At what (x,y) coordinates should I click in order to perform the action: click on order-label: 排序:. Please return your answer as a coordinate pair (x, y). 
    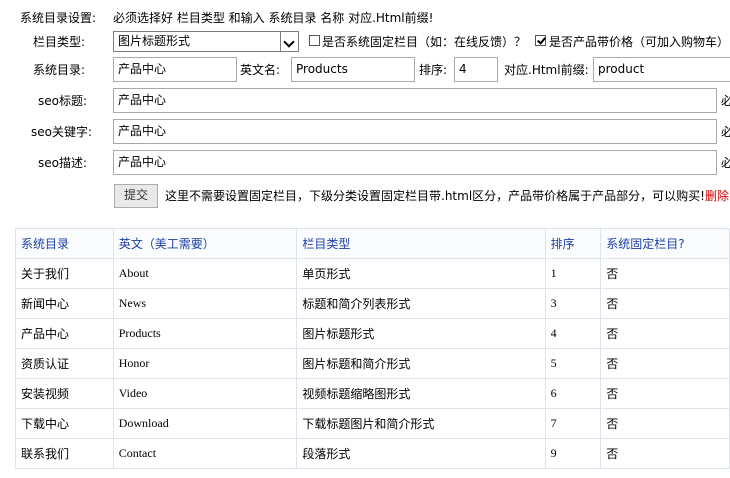
    Looking at the image, I should click on (433, 70).